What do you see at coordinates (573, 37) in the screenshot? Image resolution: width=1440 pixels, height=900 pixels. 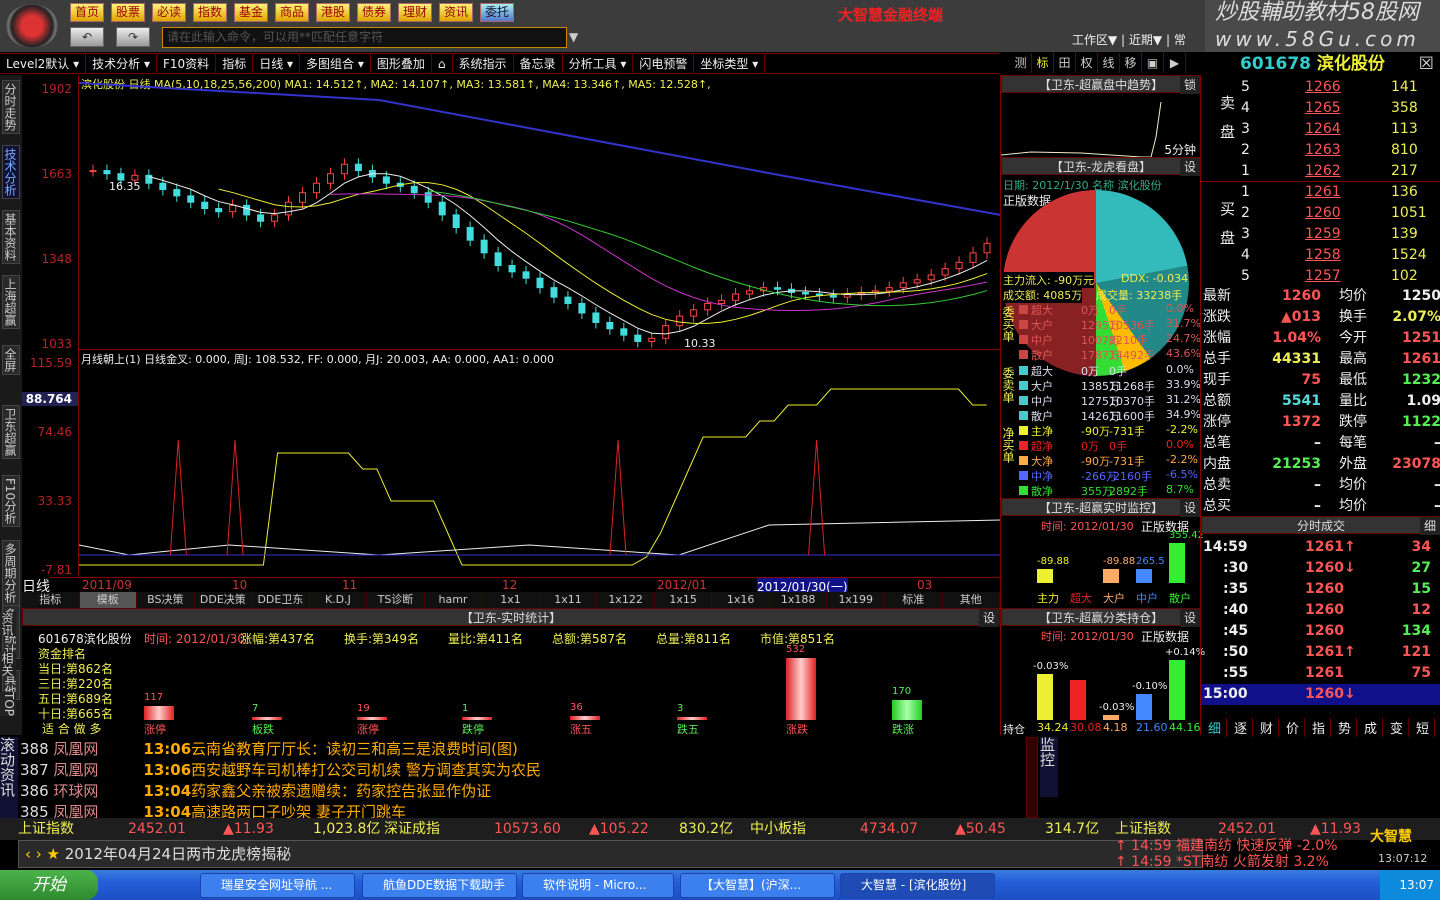 I see `command-dropdown-icon: ▼` at bounding box center [573, 37].